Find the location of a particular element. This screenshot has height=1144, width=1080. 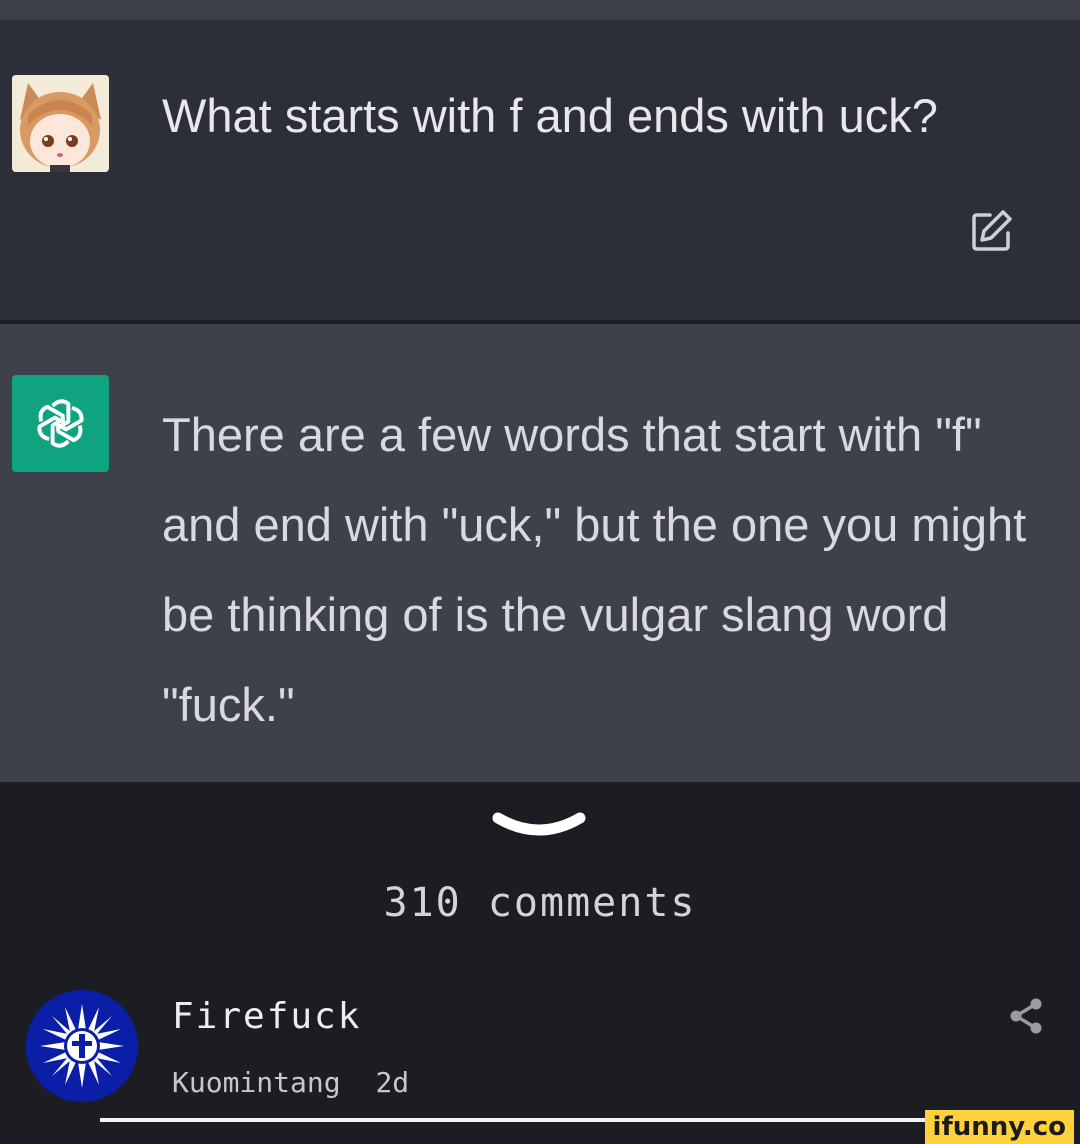

anime-fox-girl-avatar-icon is located at coordinates (60, 123).